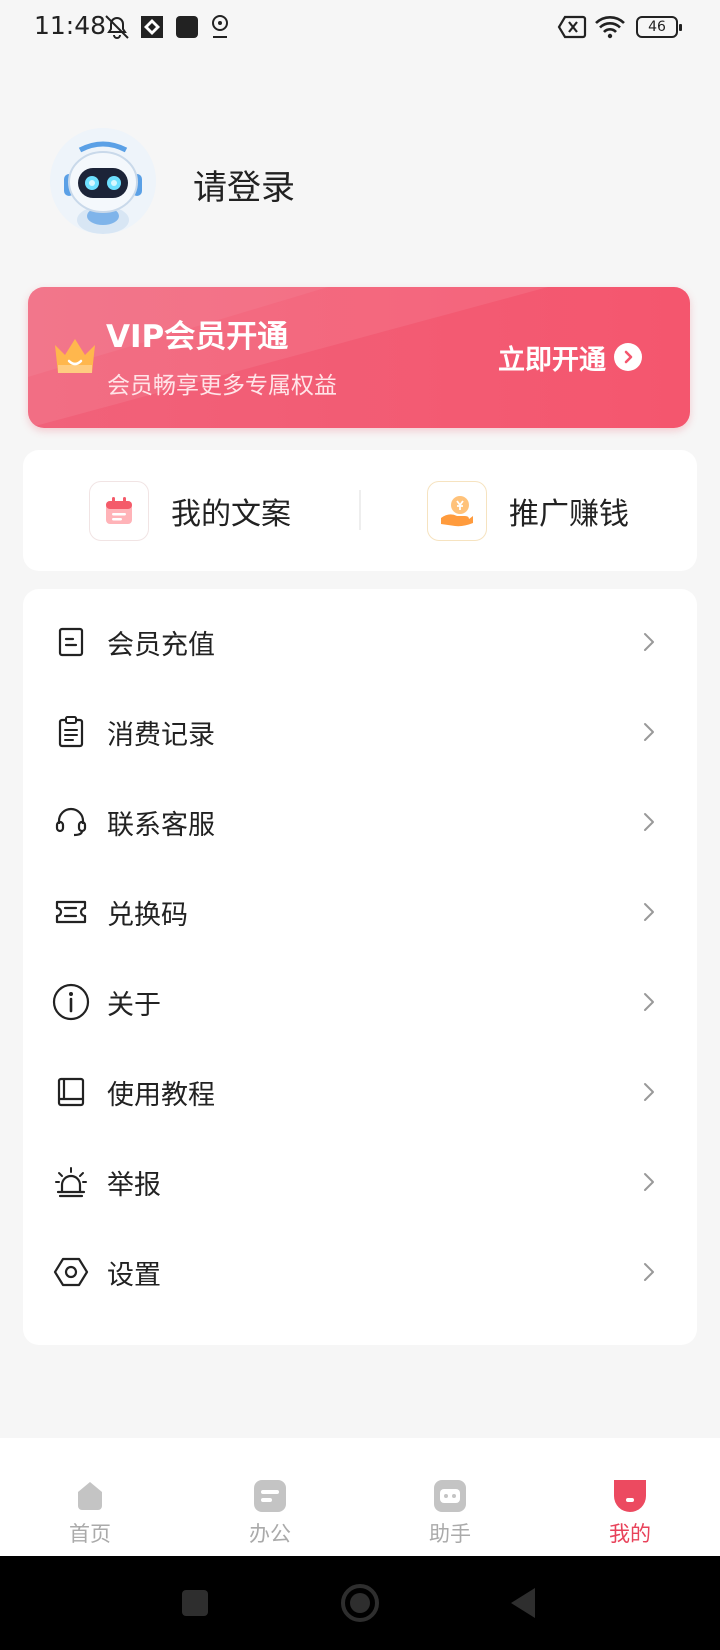 Image resolution: width=720 pixels, height=1650 pixels. Describe the element at coordinates (552, 360) in the screenshot. I see `vip-activate-label: 立即开通` at that location.